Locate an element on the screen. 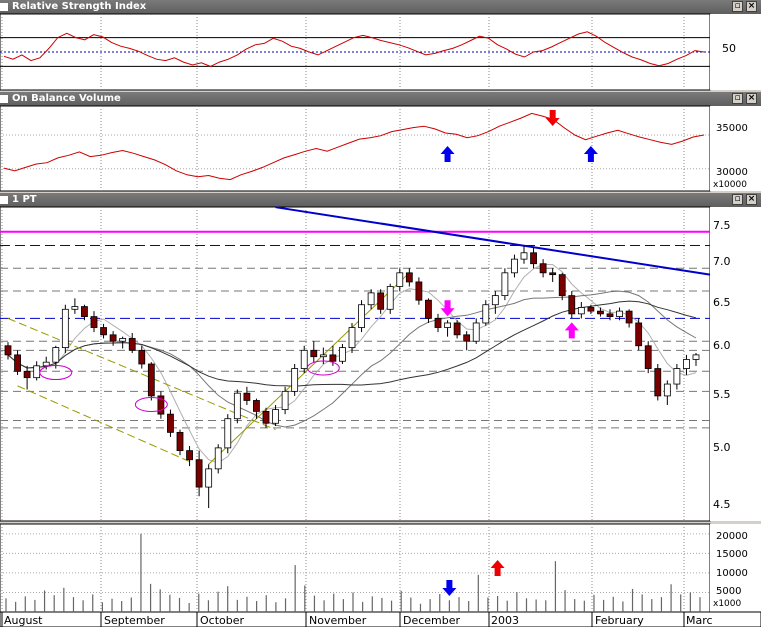 The image size is (761, 627). price-ytick-4.5: 4.5 is located at coordinates (722, 504).